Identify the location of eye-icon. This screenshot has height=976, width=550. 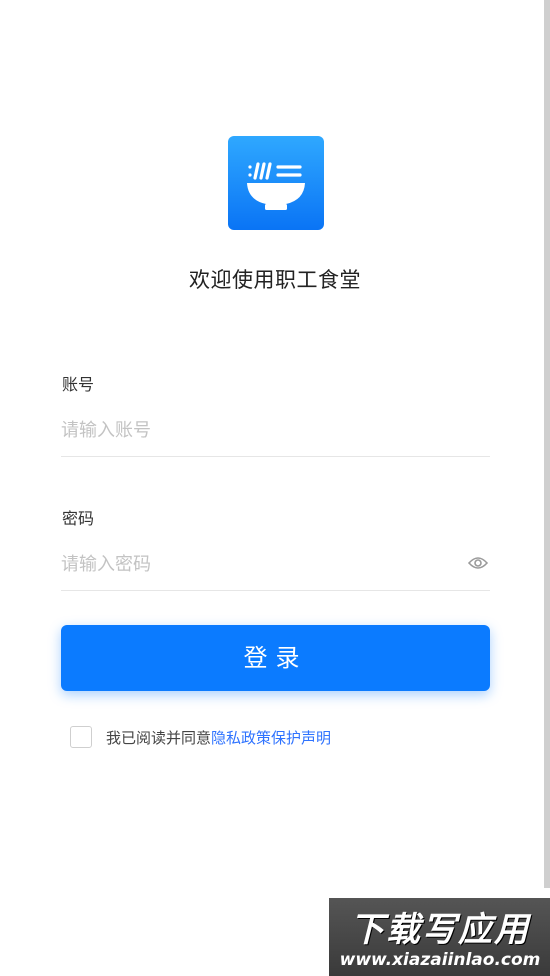
(478, 563).